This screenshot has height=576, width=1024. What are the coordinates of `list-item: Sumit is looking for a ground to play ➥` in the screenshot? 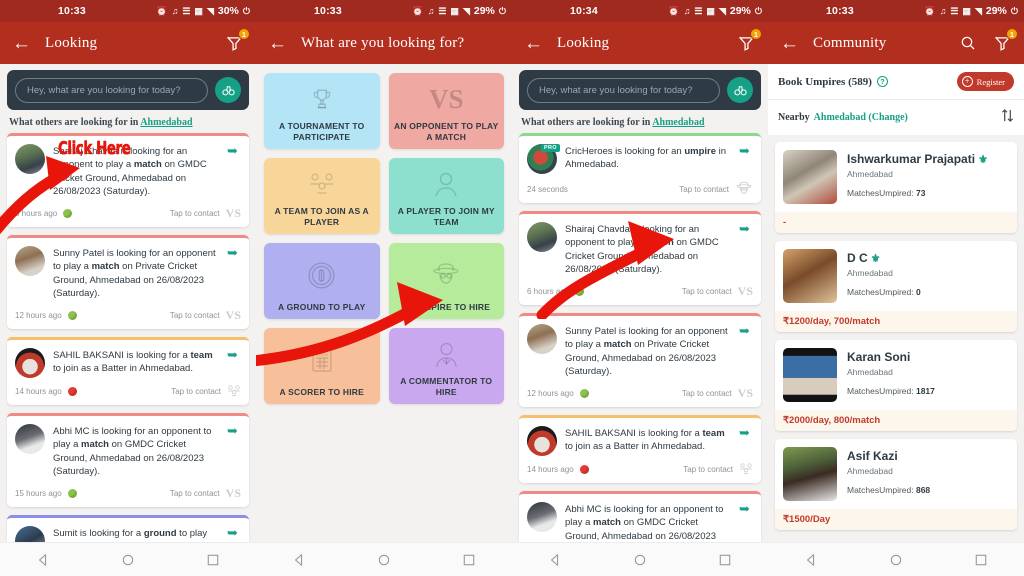 It's located at (128, 528).